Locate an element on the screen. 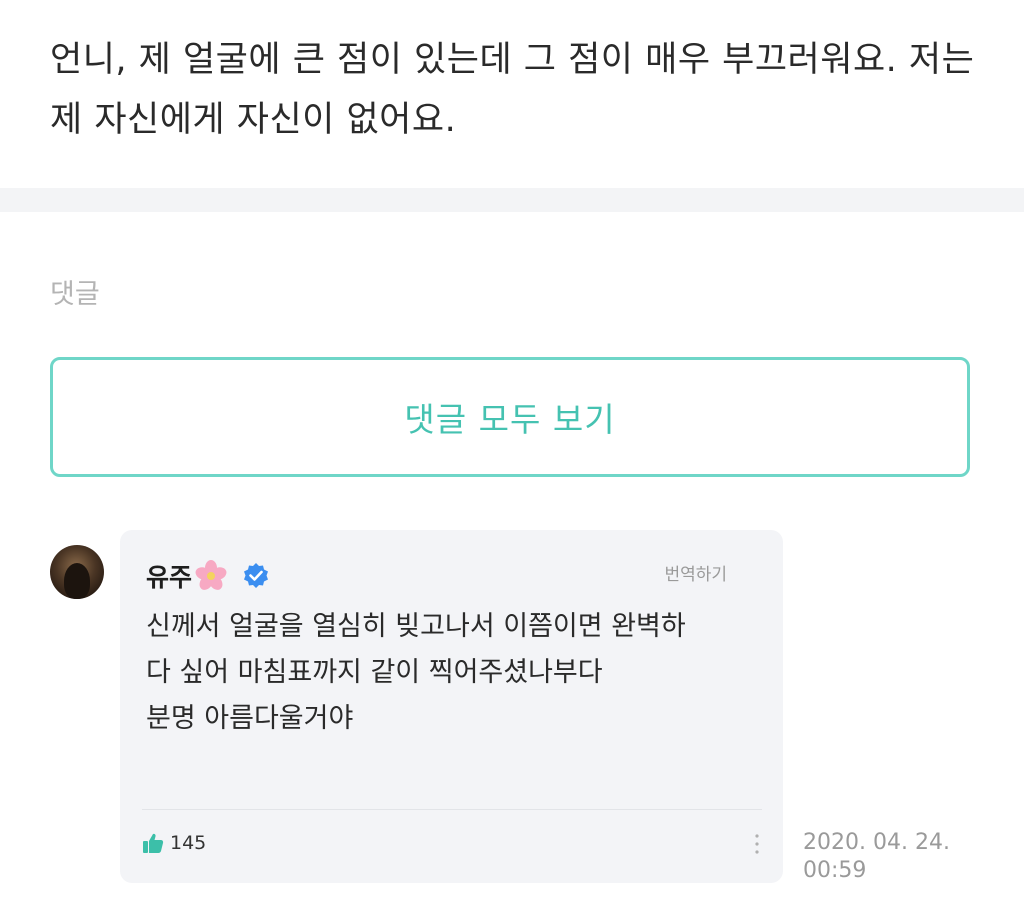 The width and height of the screenshot is (1024, 913). avatar is located at coordinates (77, 572).